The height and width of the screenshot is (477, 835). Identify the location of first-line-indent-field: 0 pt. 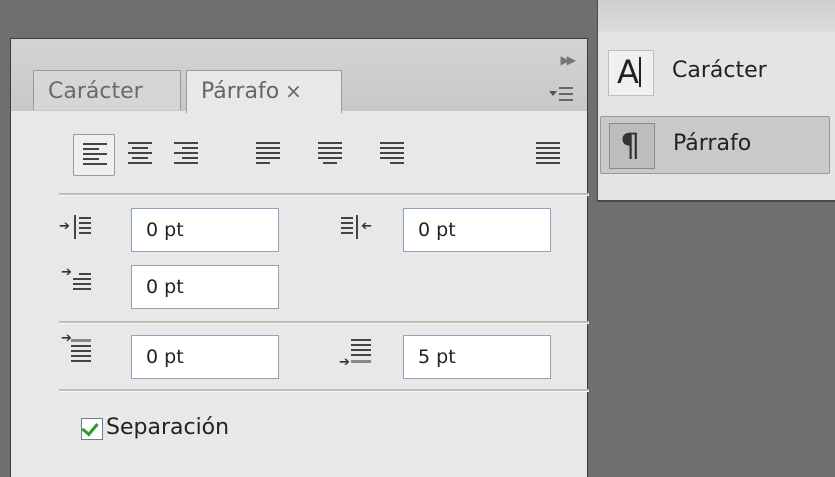
(205, 287).